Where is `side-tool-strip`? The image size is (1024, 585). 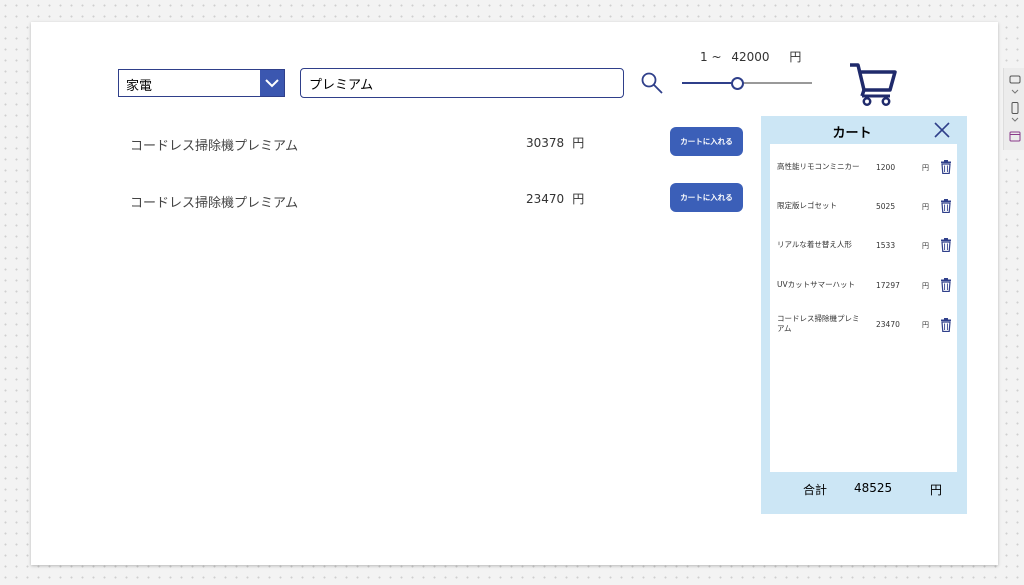 side-tool-strip is located at coordinates (1013, 109).